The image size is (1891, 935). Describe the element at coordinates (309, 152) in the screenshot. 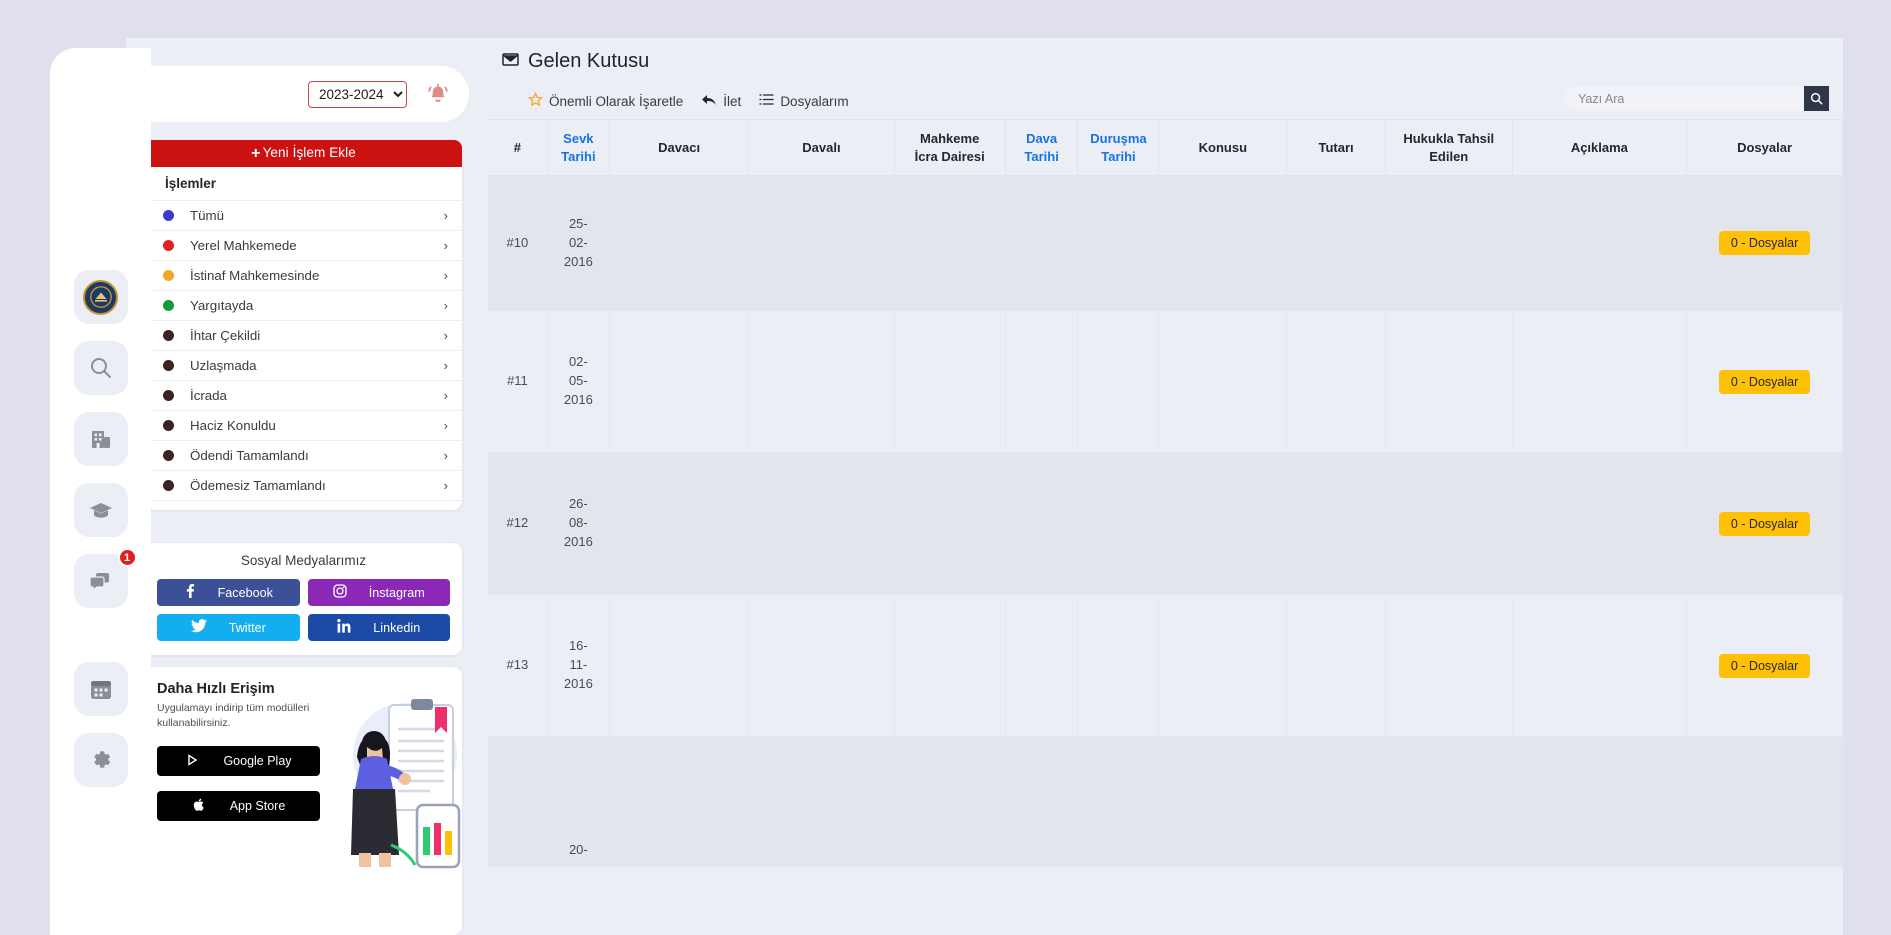

I see `add-new-operation-label: Yeni İşlem Ekle` at that location.